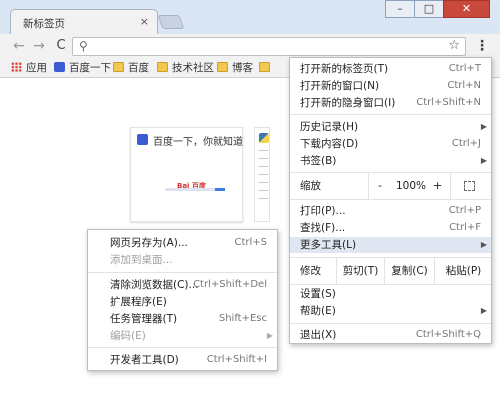  What do you see at coordinates (182, 360) in the screenshot?
I see `submenu-devtools: 开发者工具(D) Ctrl+Shift+I` at bounding box center [182, 360].